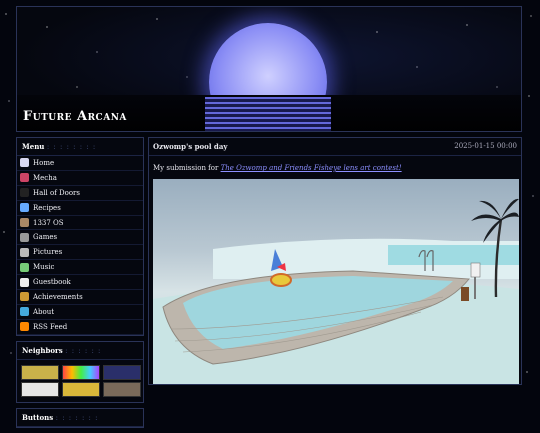  Describe the element at coordinates (80, 223) in the screenshot. I see `menu-item-1337-os: 1337 OS` at that location.